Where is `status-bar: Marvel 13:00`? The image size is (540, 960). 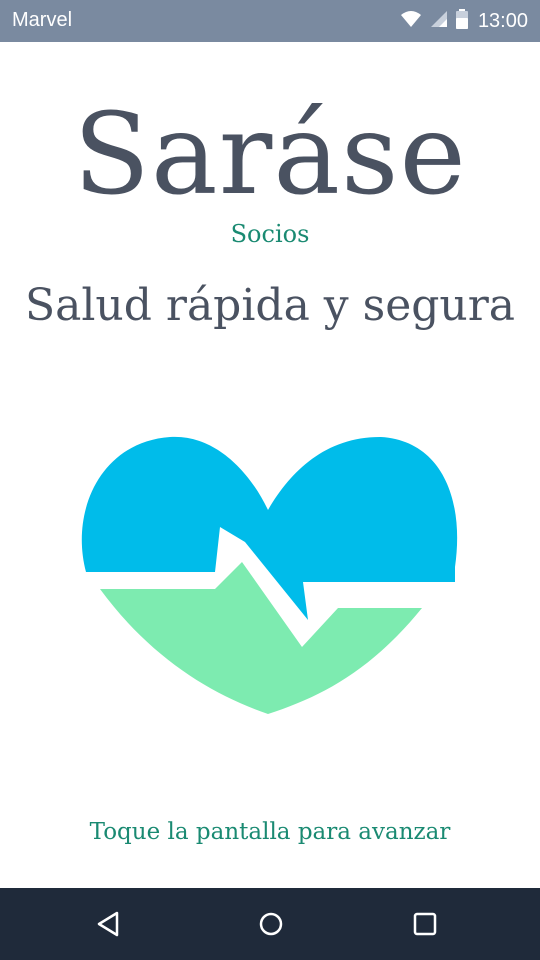 status-bar: Marvel 13:00 is located at coordinates (270, 21).